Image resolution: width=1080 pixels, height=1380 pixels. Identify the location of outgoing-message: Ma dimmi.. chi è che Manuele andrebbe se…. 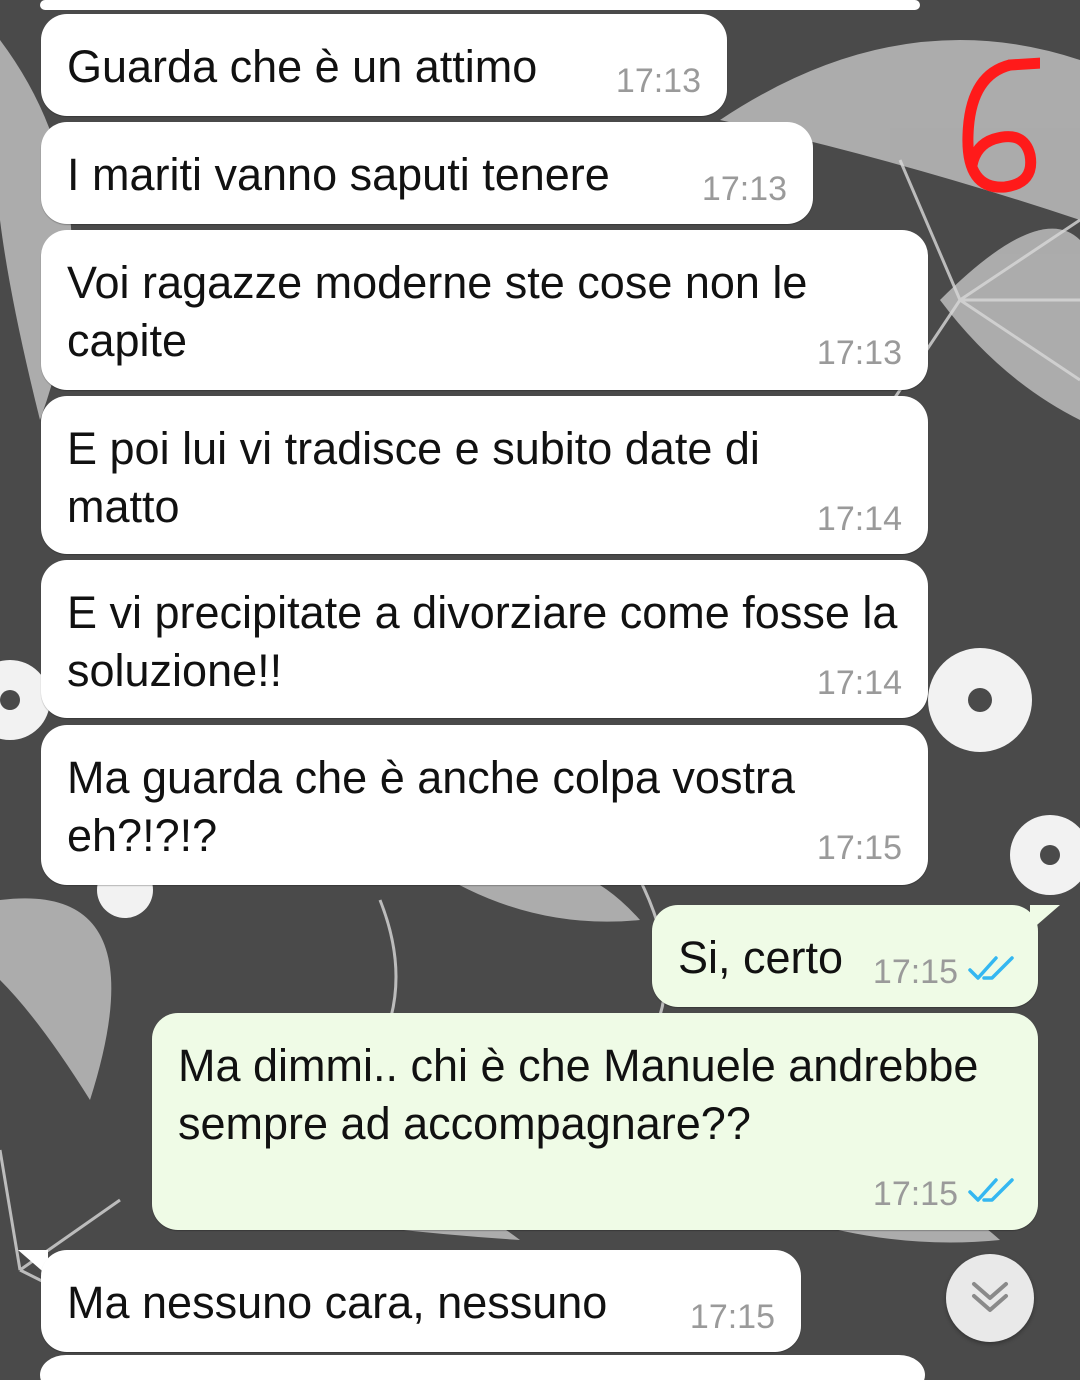
(595, 1121).